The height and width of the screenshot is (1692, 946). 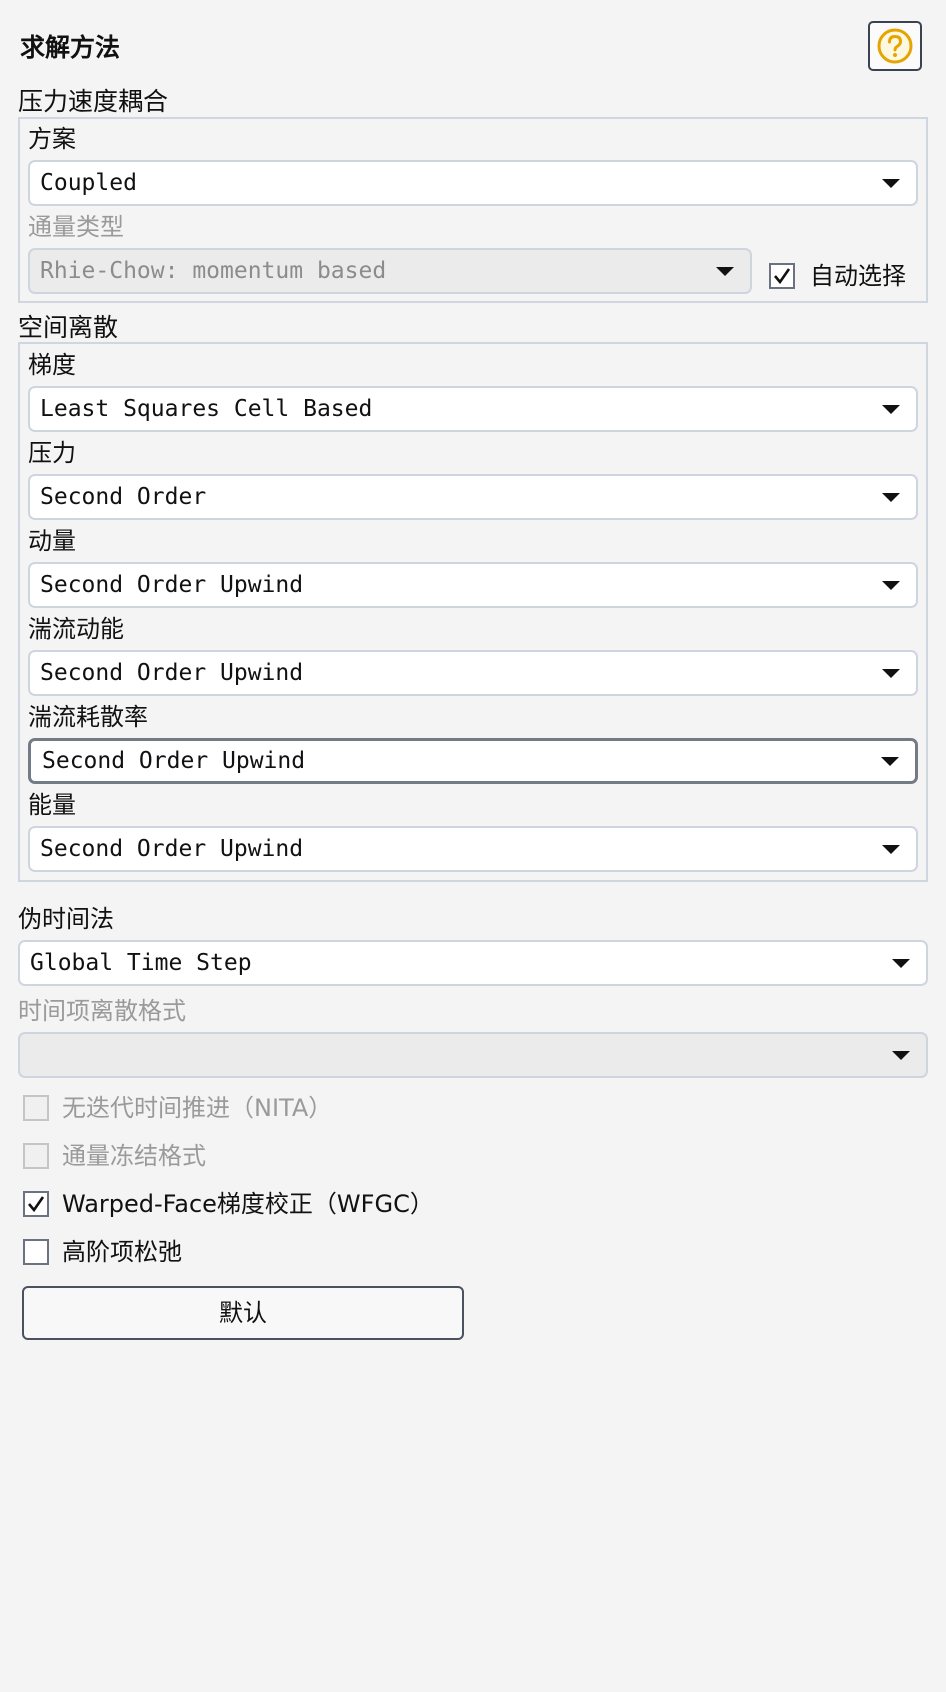 What do you see at coordinates (93, 101) in the screenshot?
I see `section-title-pressure-velocity: 压力速度耦合` at bounding box center [93, 101].